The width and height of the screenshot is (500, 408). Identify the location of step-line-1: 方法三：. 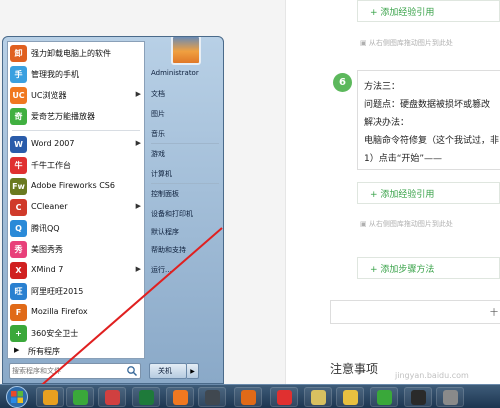
(382, 87).